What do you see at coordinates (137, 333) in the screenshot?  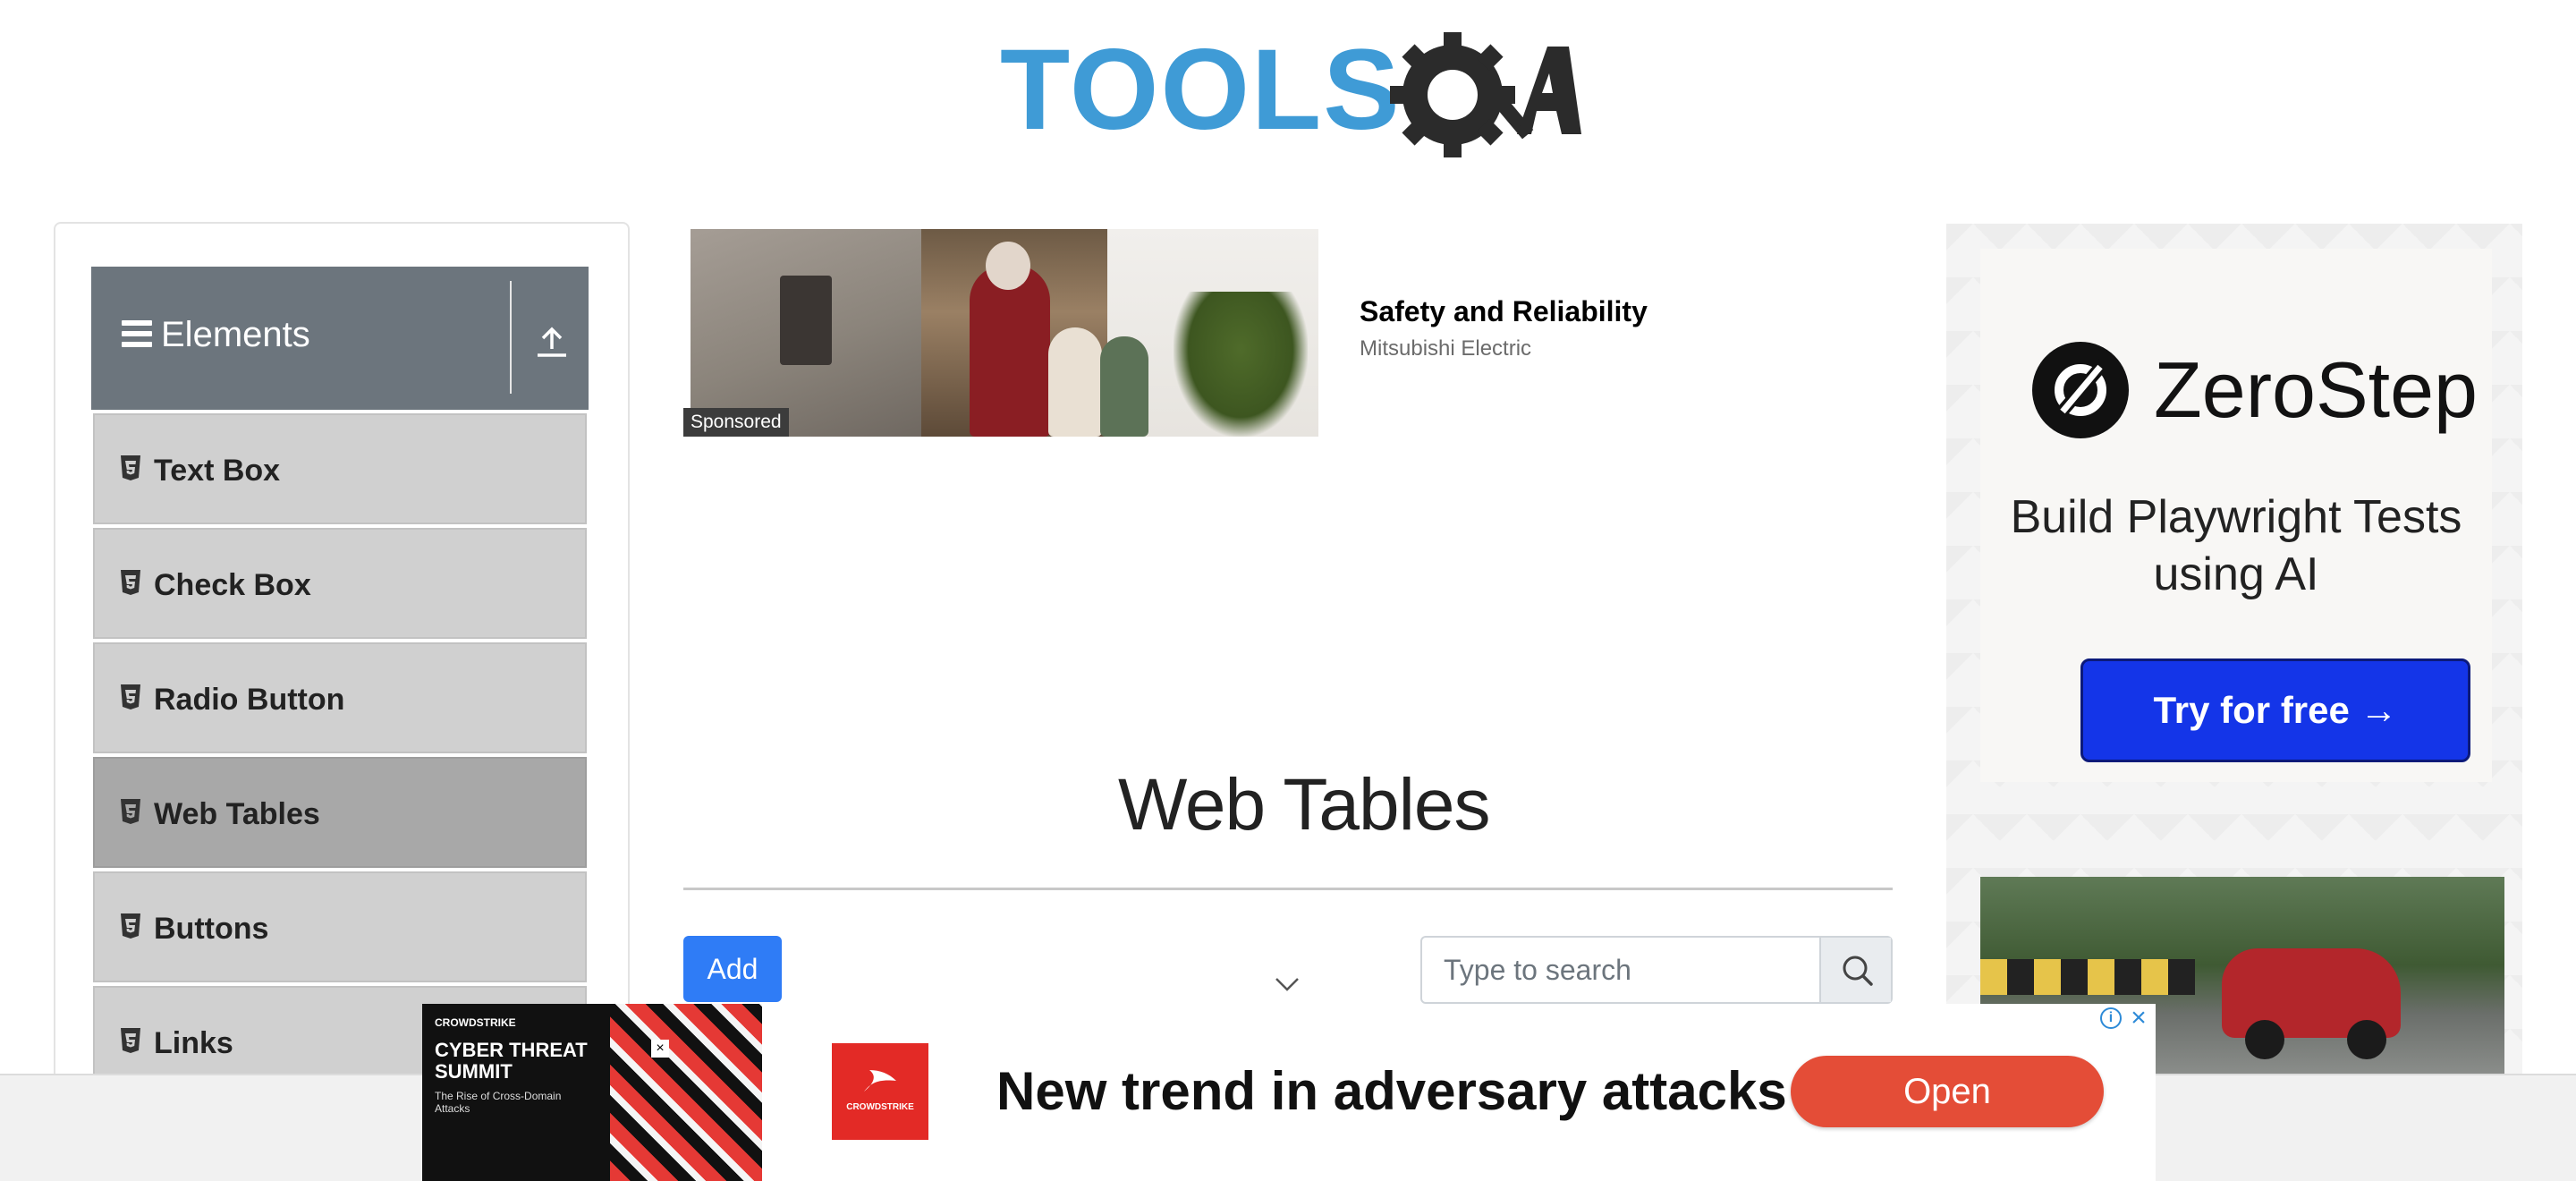 I see `hamburger-icon` at bounding box center [137, 333].